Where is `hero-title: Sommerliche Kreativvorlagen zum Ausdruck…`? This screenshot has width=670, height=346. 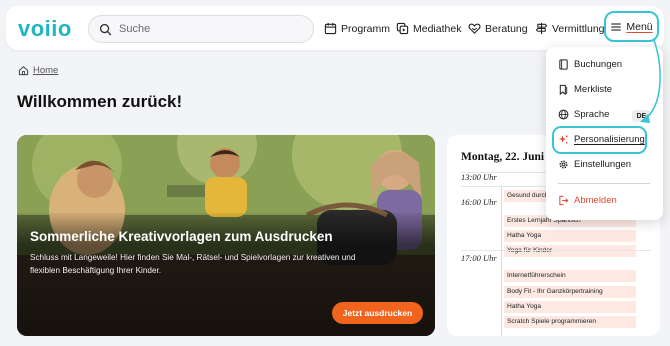 hero-title: Sommerliche Kreativvorlagen zum Ausdruck… is located at coordinates (181, 236).